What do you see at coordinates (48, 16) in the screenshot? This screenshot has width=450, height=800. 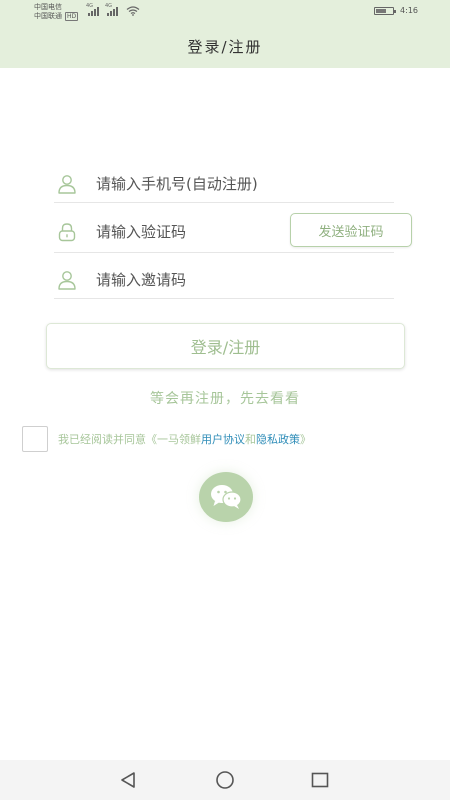 I see `carrier-2: 中国联通` at bounding box center [48, 16].